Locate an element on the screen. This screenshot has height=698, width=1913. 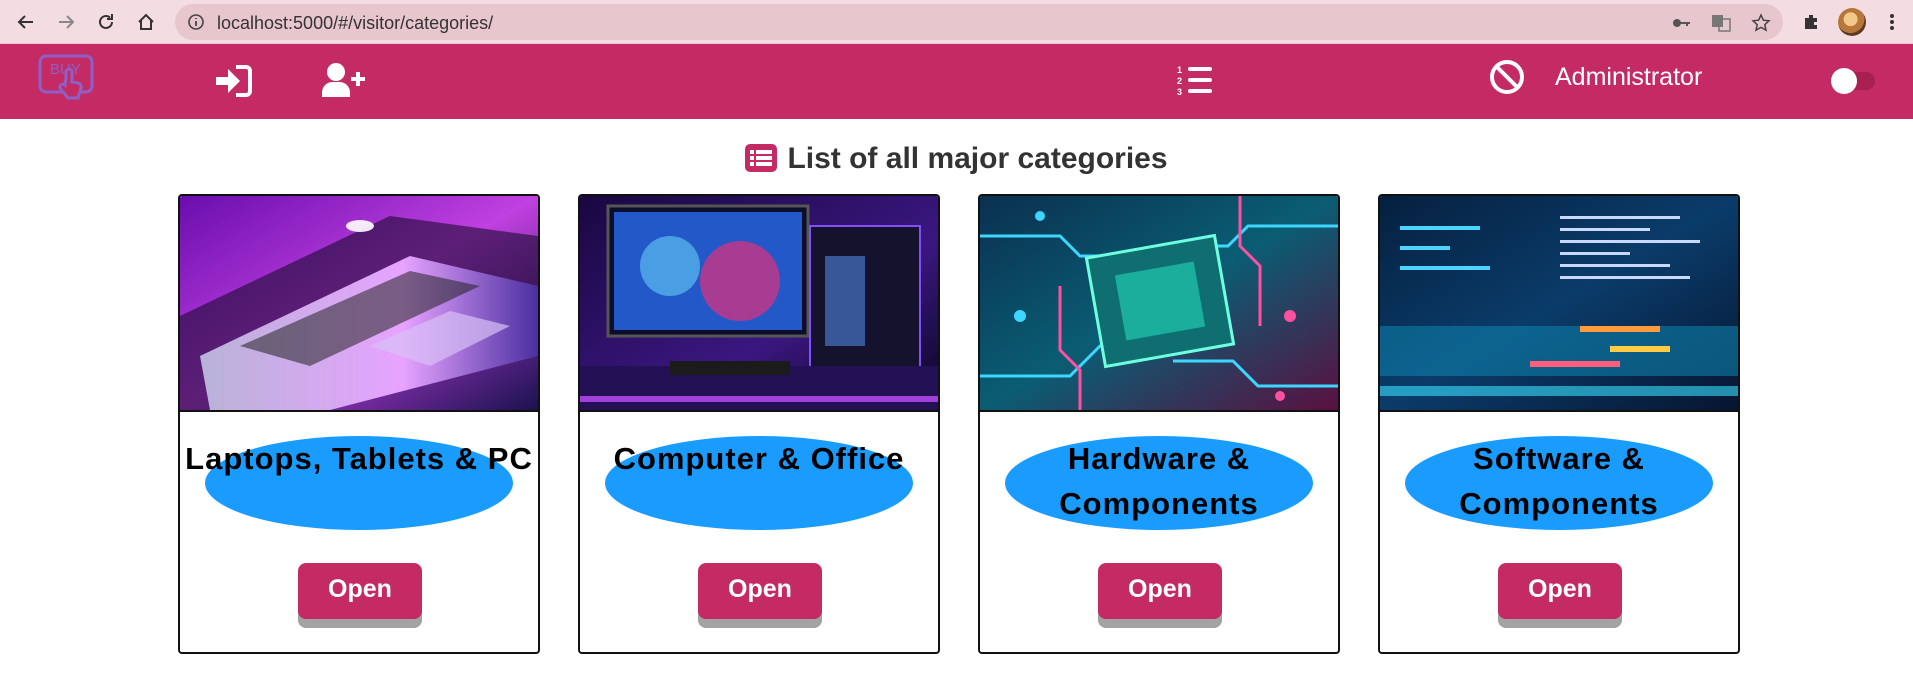
forward-icon is located at coordinates (66, 22).